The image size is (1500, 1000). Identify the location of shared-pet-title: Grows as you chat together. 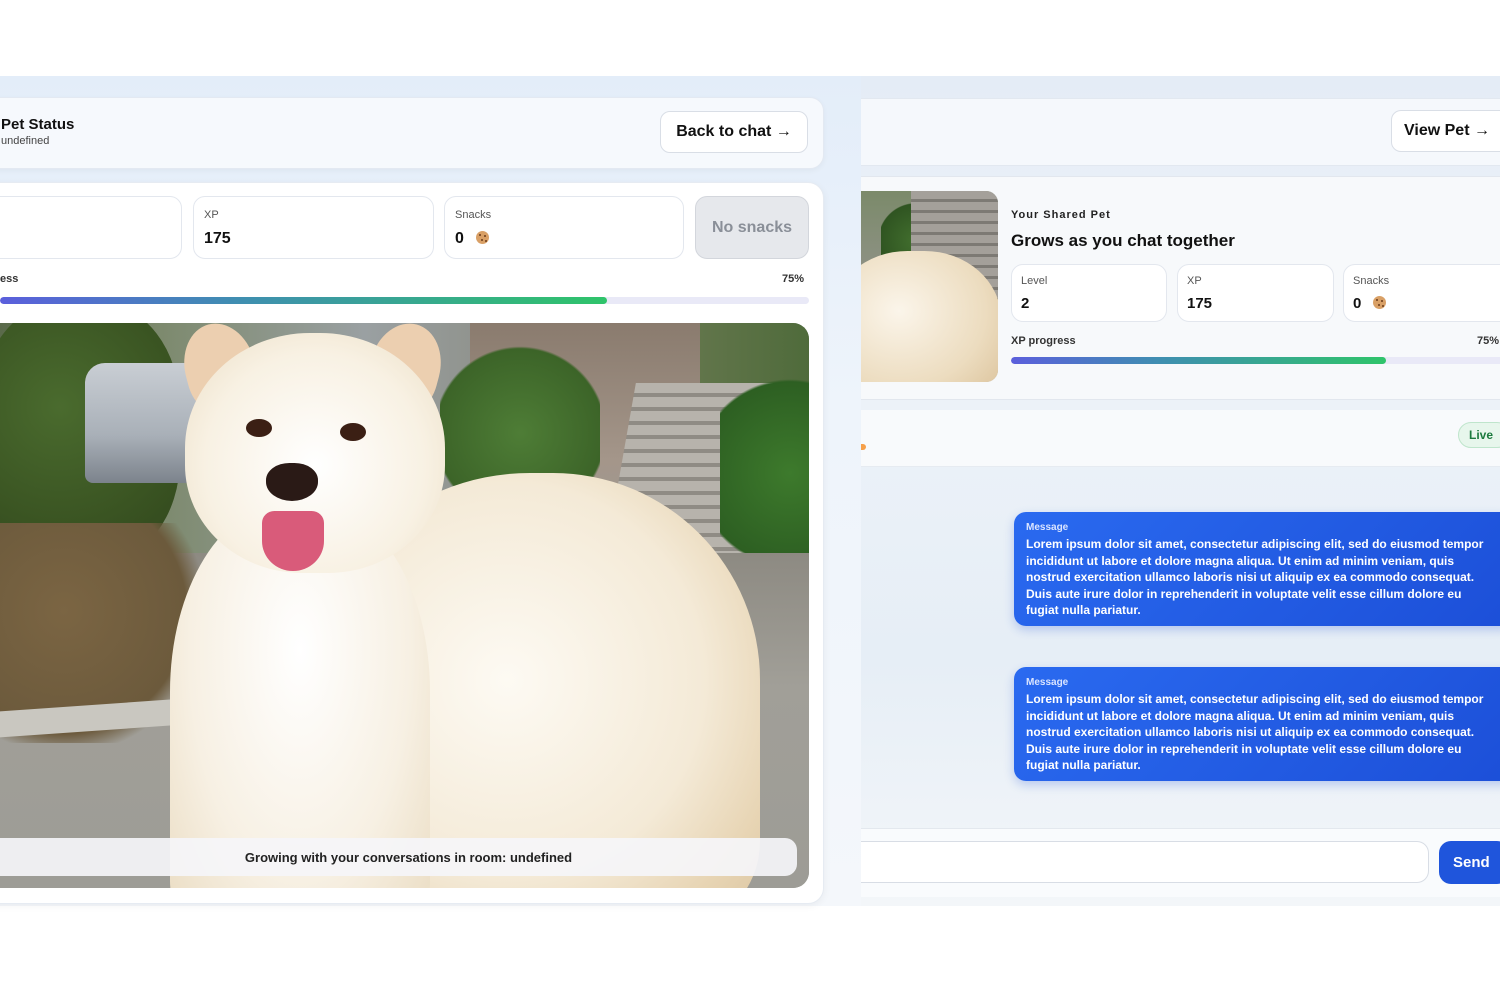
(1123, 240).